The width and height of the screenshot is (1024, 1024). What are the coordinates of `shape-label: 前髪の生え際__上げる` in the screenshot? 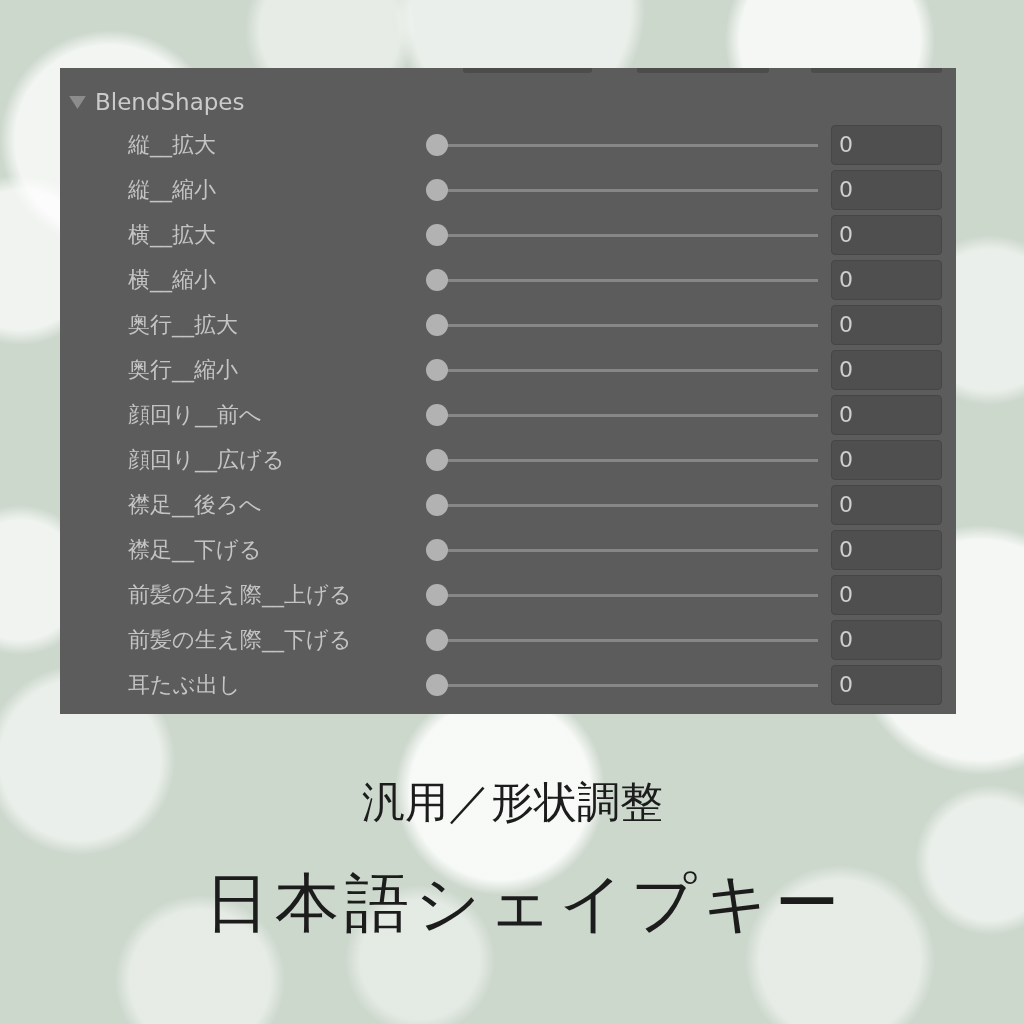 It's located at (240, 594).